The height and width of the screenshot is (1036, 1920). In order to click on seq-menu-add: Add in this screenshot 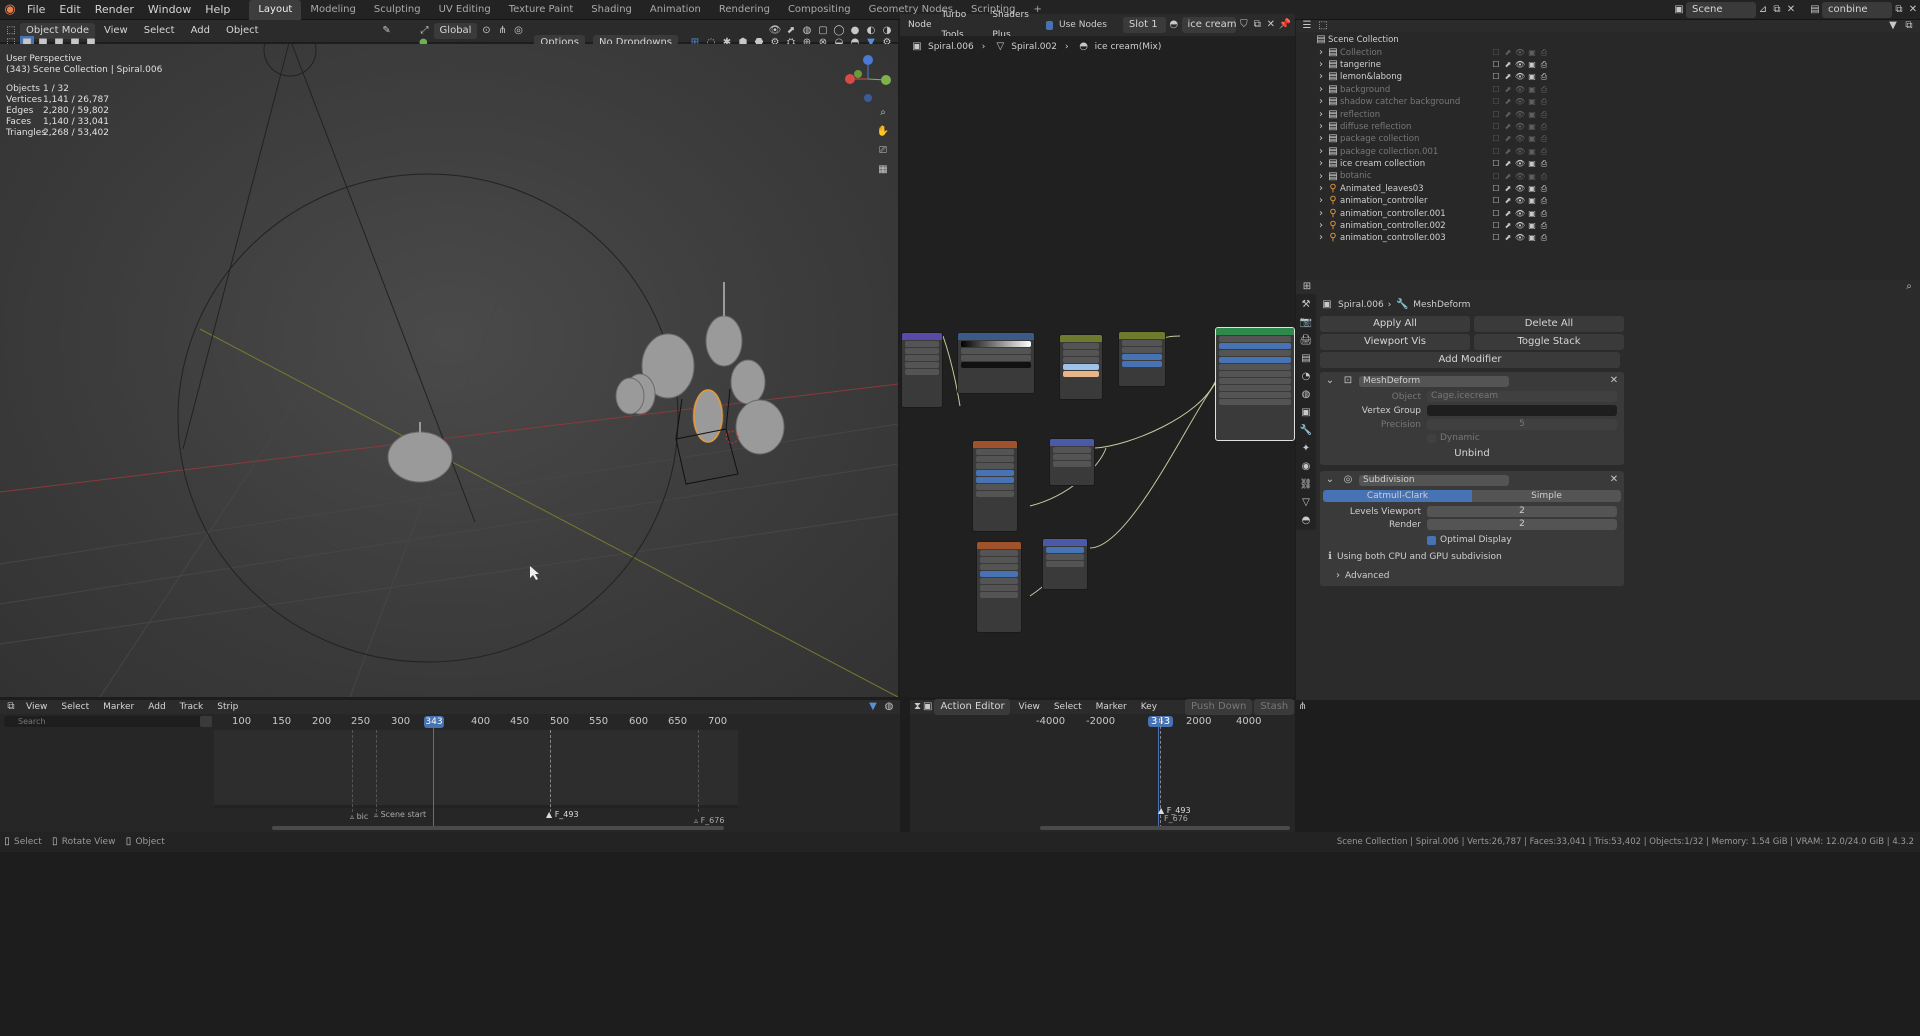, I will do `click(156, 707)`.